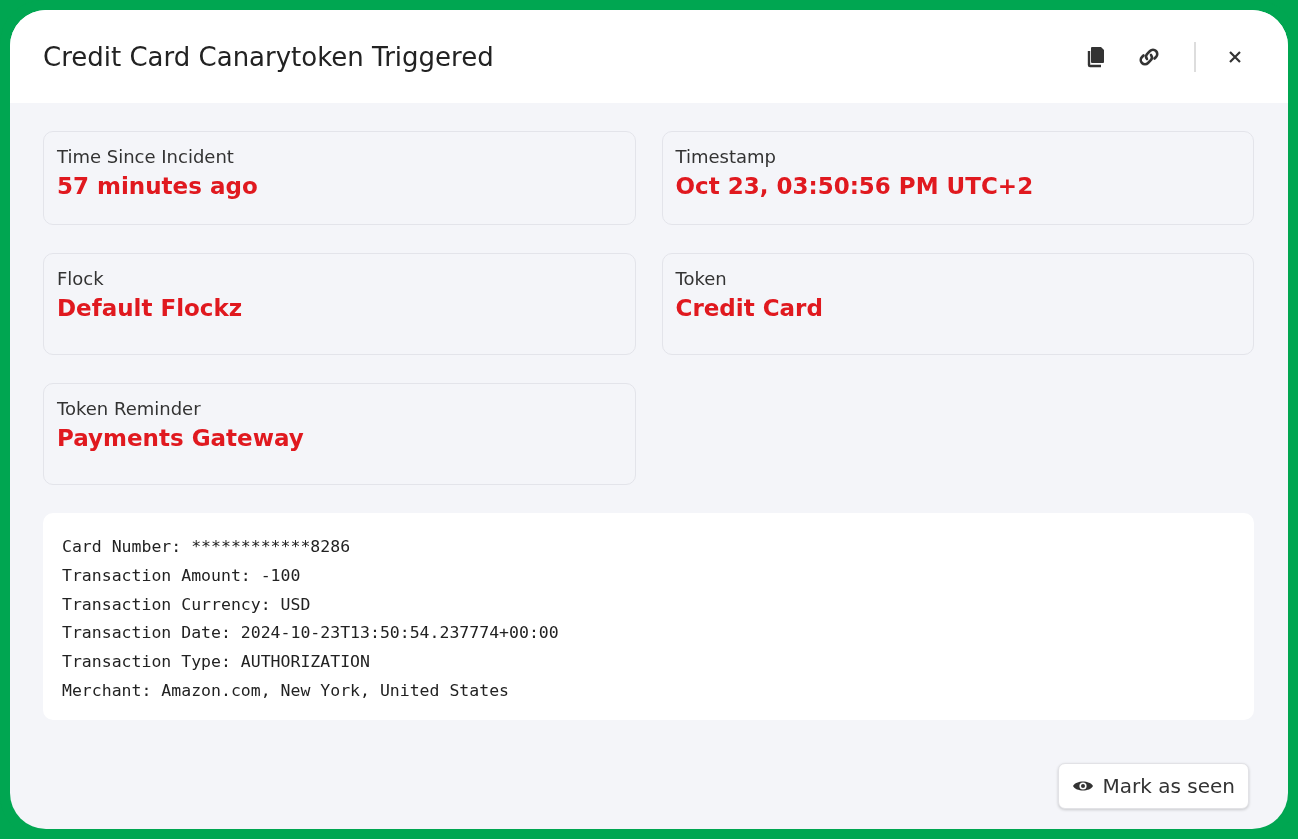 This screenshot has height=839, width=1298. Describe the element at coordinates (158, 186) in the screenshot. I see `field-value: 57 minutes ago` at that location.